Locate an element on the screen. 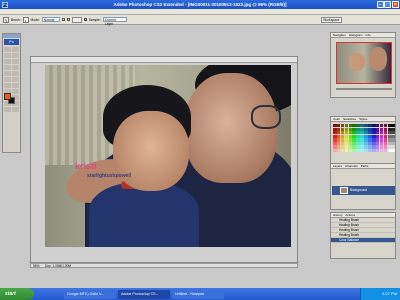 The height and width of the screenshot is (300, 400). system-tray-clock: 4:27 PM is located at coordinates (380, 294).